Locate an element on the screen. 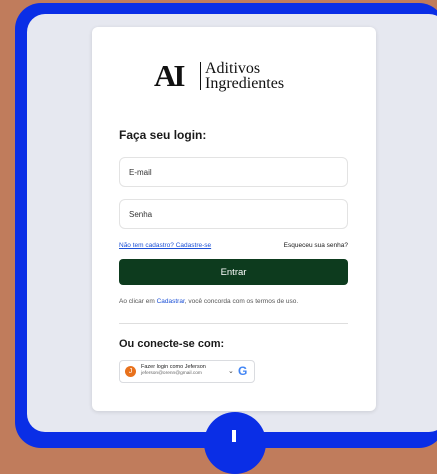 The image size is (437, 474). brand-name-line2: Ingredientes is located at coordinates (245, 83).